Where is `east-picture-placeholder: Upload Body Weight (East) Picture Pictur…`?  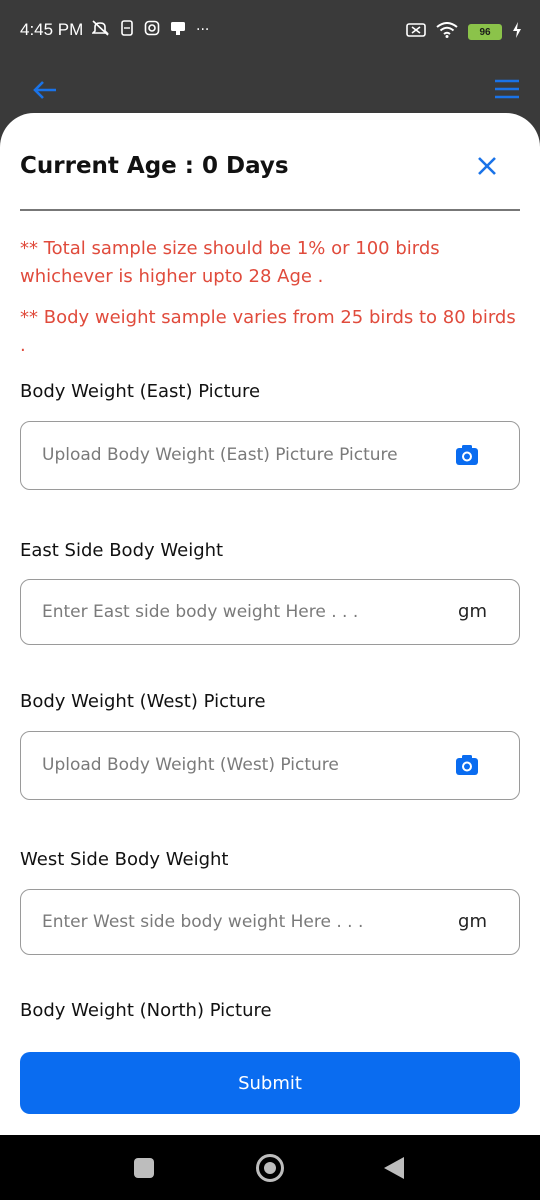
east-picture-placeholder: Upload Body Weight (East) Picture Pictur… is located at coordinates (220, 455).